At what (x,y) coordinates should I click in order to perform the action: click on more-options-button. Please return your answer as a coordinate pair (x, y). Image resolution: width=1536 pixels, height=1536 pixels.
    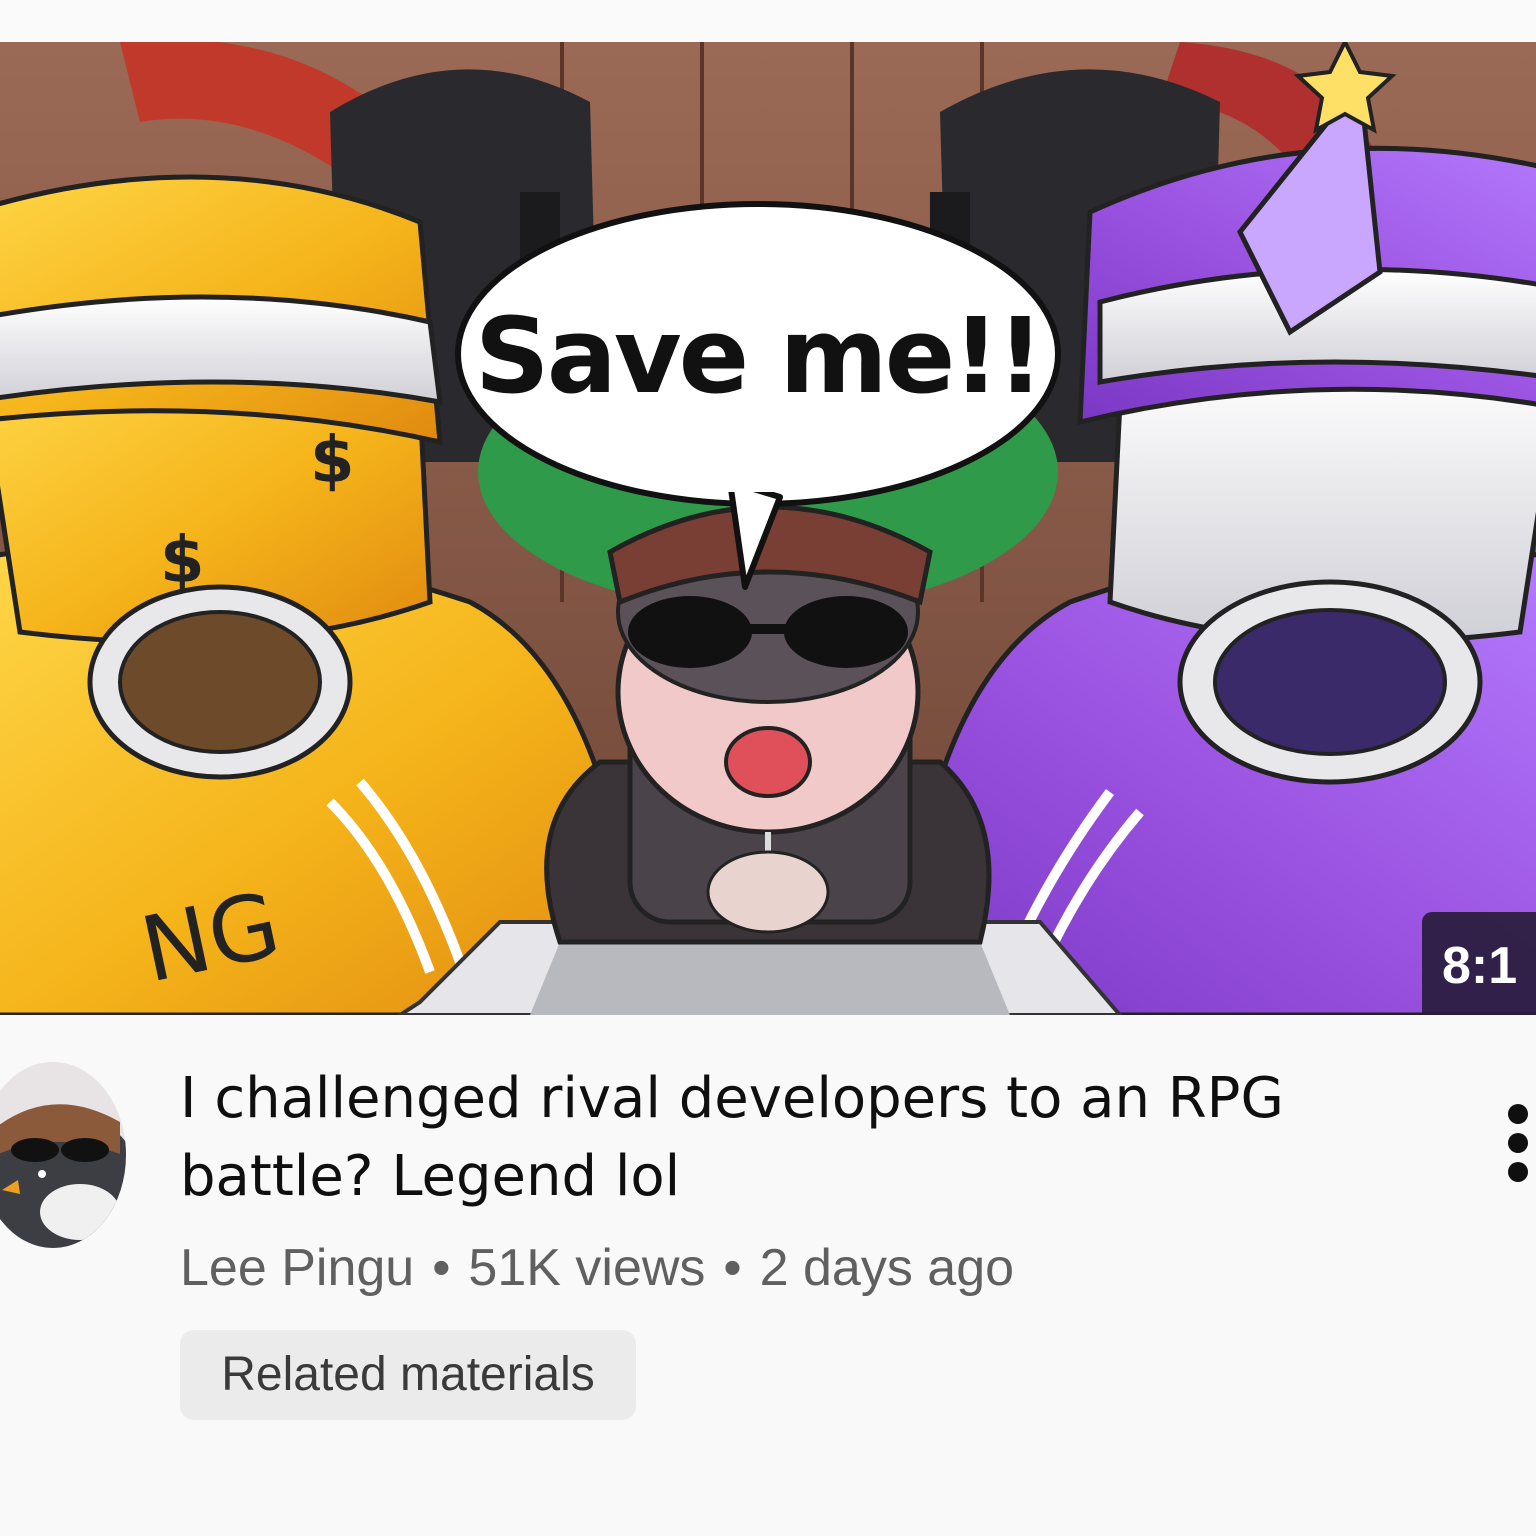
    Looking at the image, I should click on (1518, 1143).